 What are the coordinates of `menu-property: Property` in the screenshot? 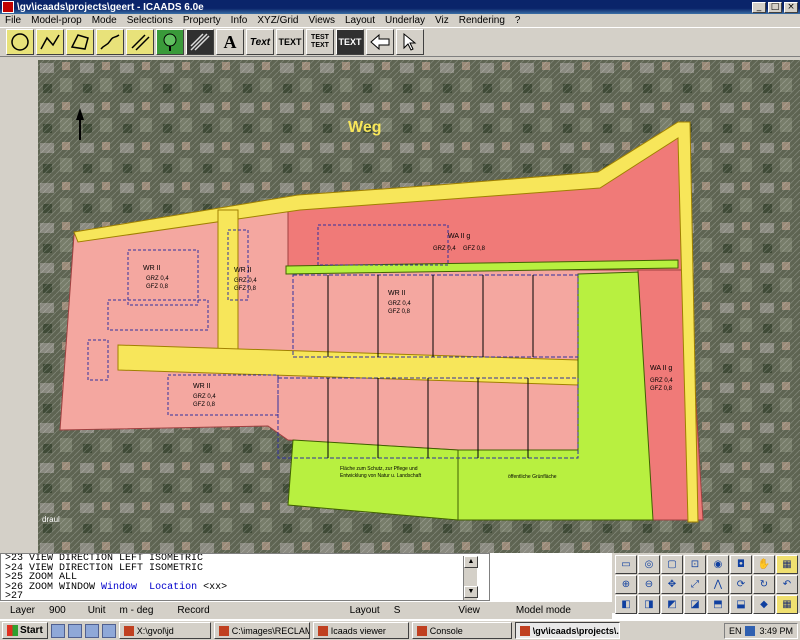 It's located at (202, 20).